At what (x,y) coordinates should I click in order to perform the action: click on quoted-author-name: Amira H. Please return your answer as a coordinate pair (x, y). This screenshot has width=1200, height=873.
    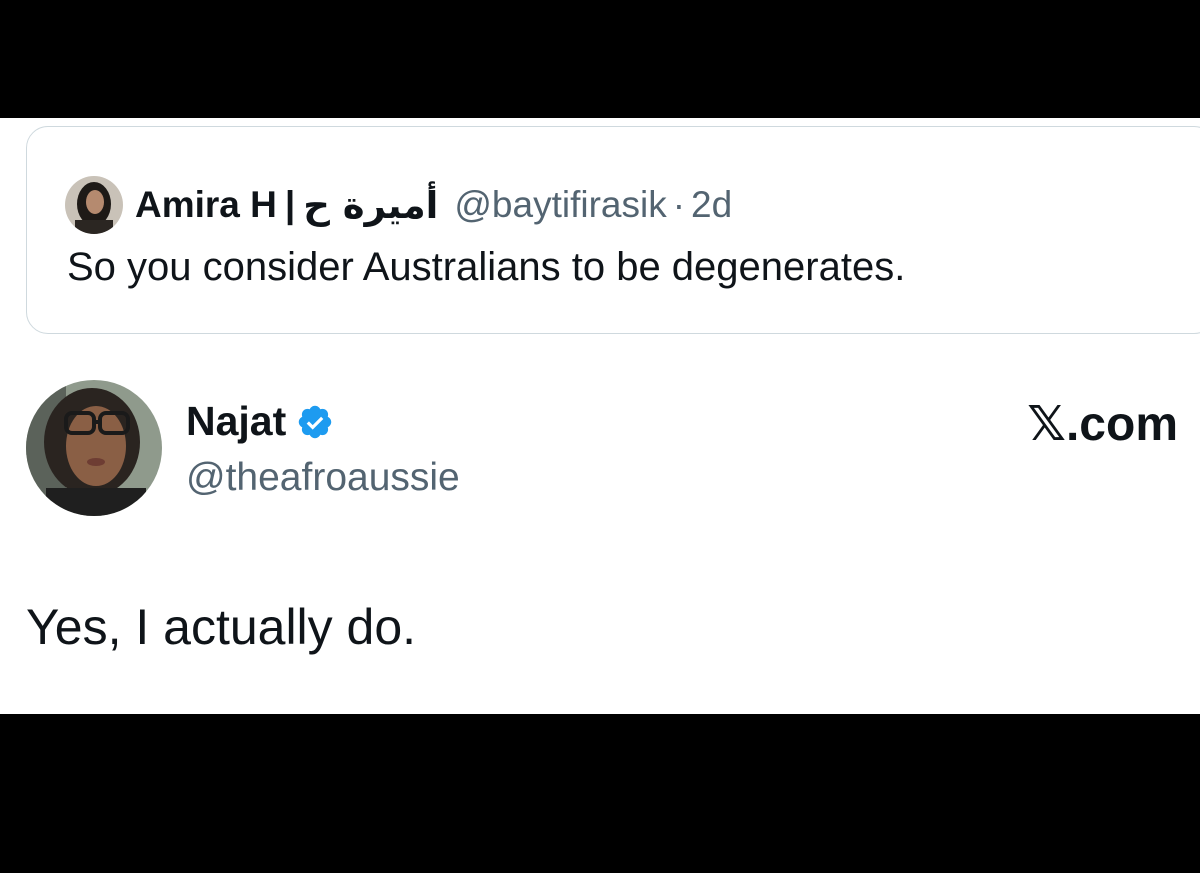
    Looking at the image, I should click on (206, 205).